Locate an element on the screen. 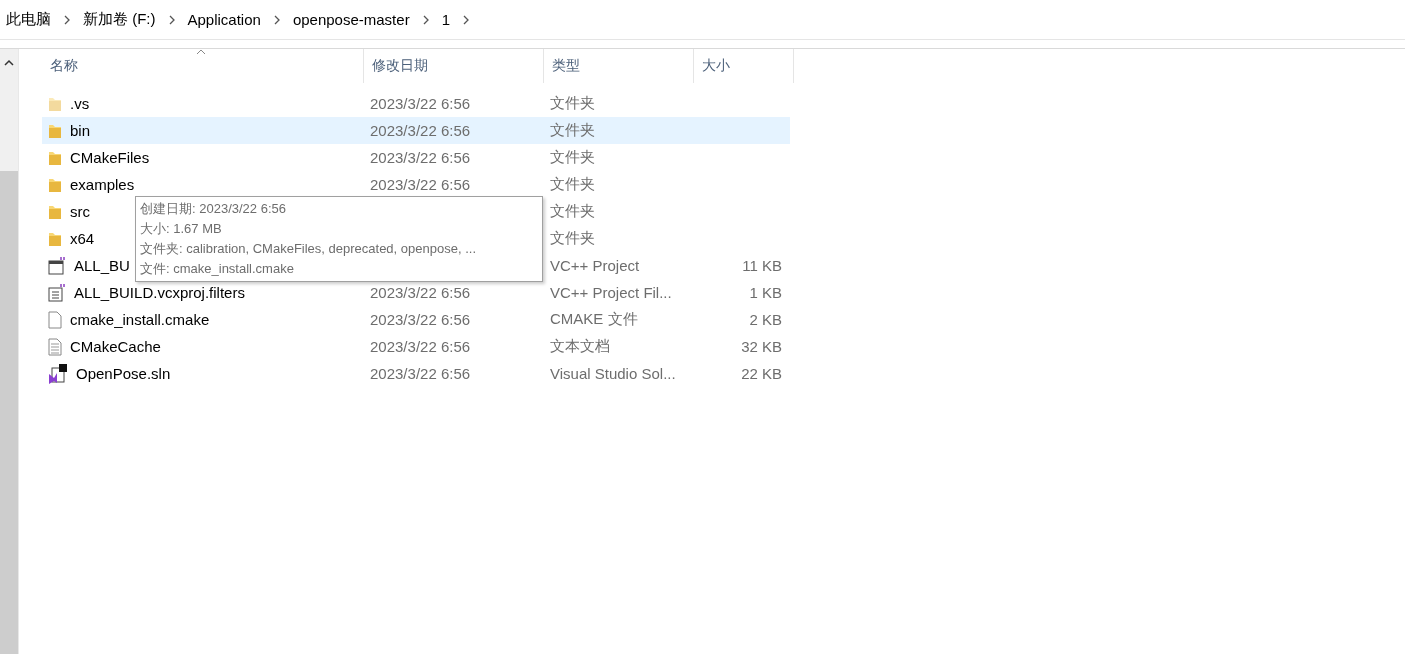 This screenshot has height=654, width=1405. file-name: bin is located at coordinates (80, 130).